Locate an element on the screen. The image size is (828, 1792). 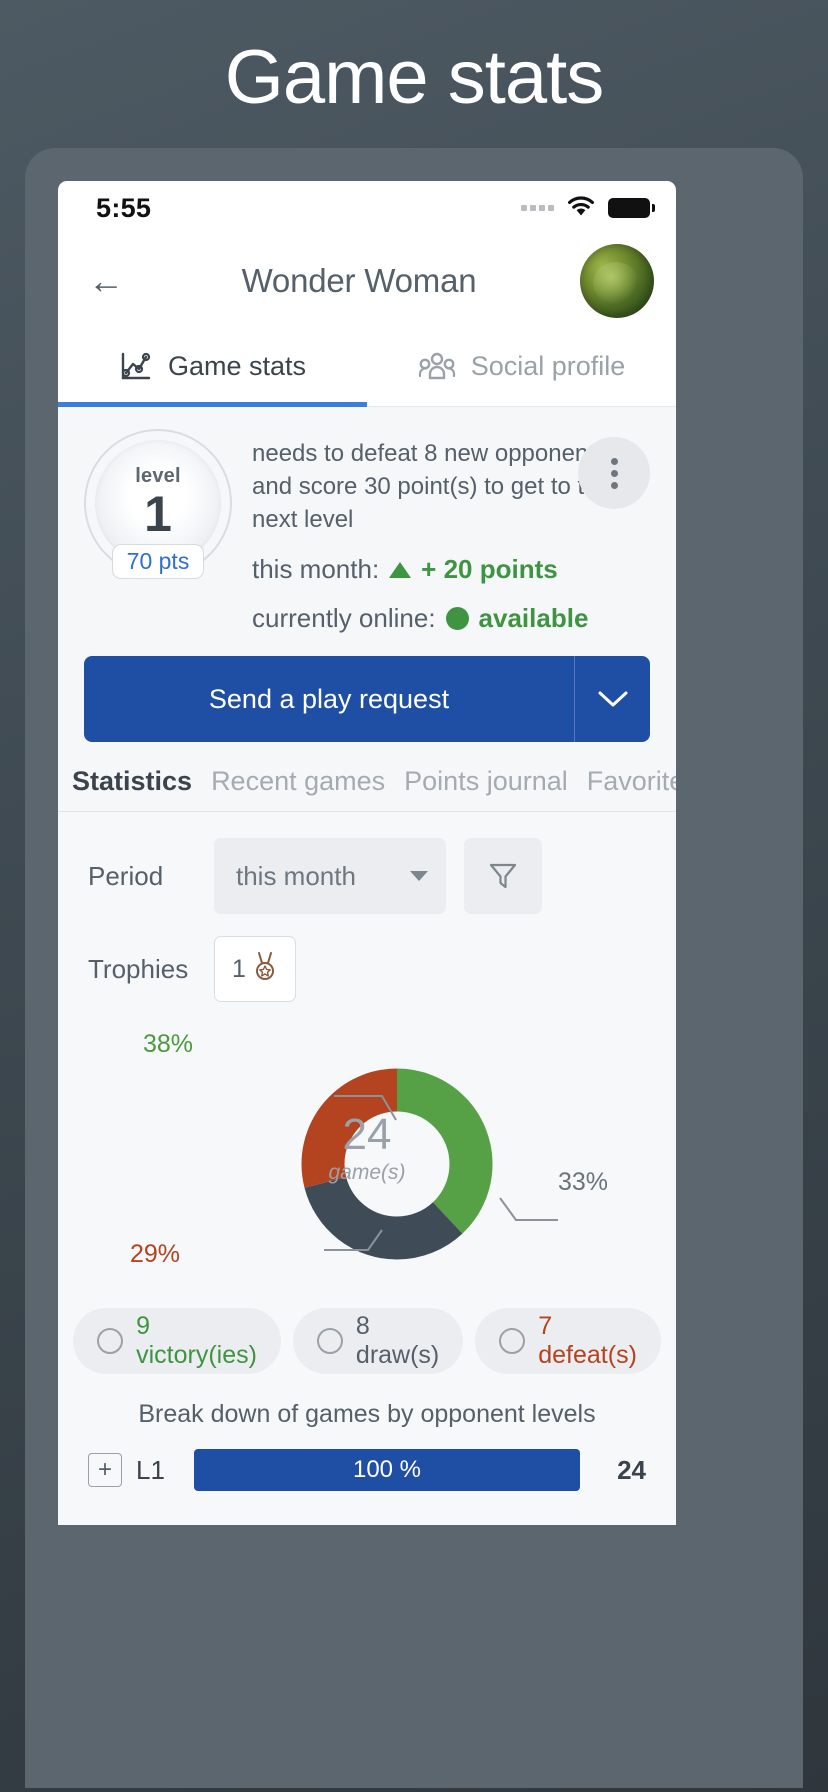
triangle-up-icon is located at coordinates (400, 569).